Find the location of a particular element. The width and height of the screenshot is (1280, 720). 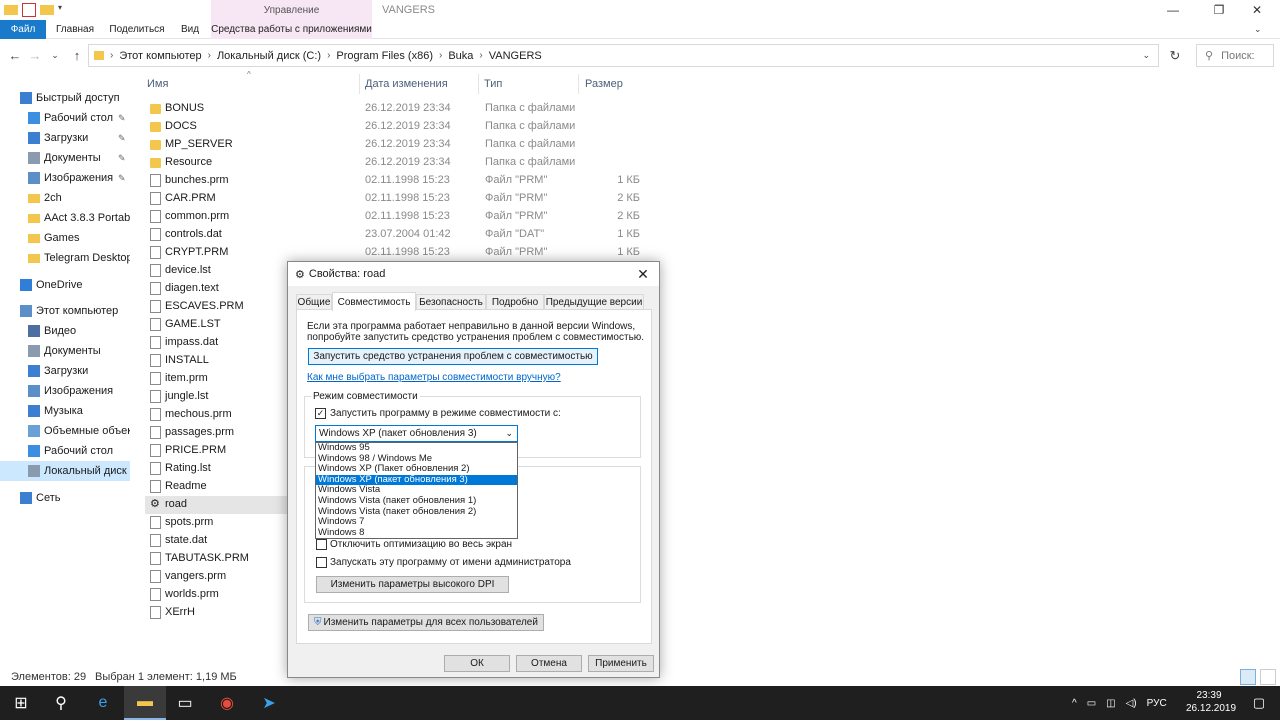

sidebar-item: Музыка is located at coordinates (65, 411).